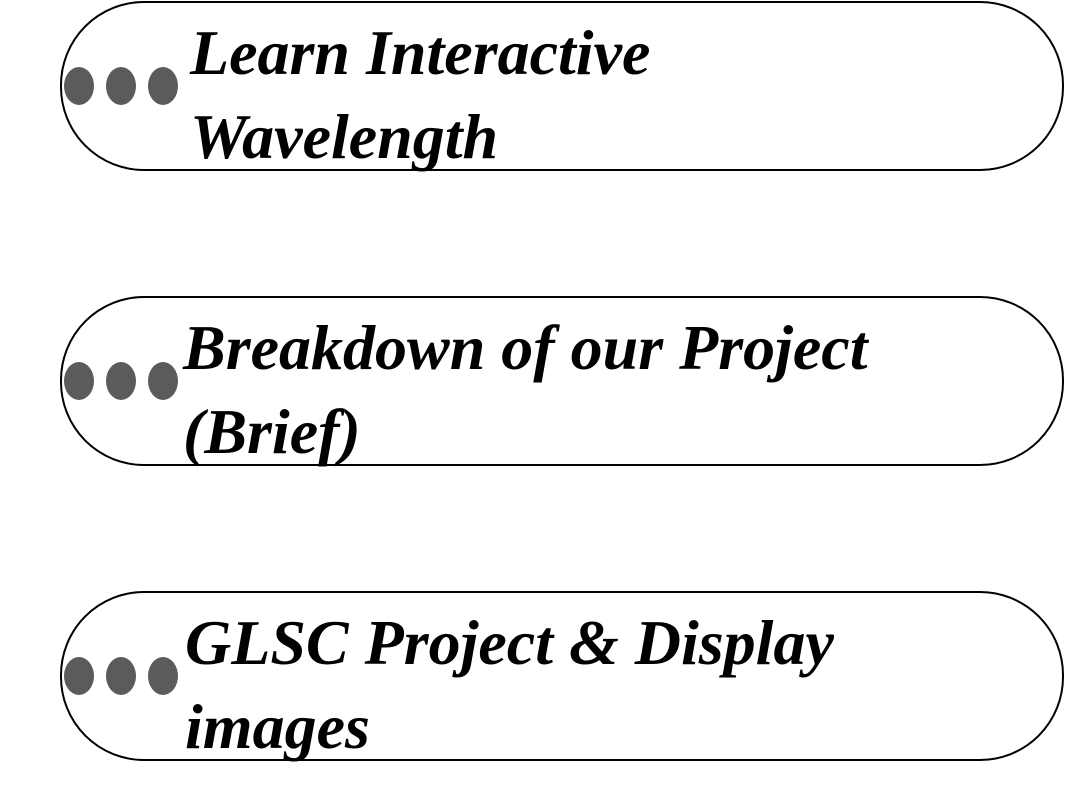 This screenshot has height=797, width=1091. I want to click on menu-item-label: Breakdown of our Project (Brief), so click(525, 389).